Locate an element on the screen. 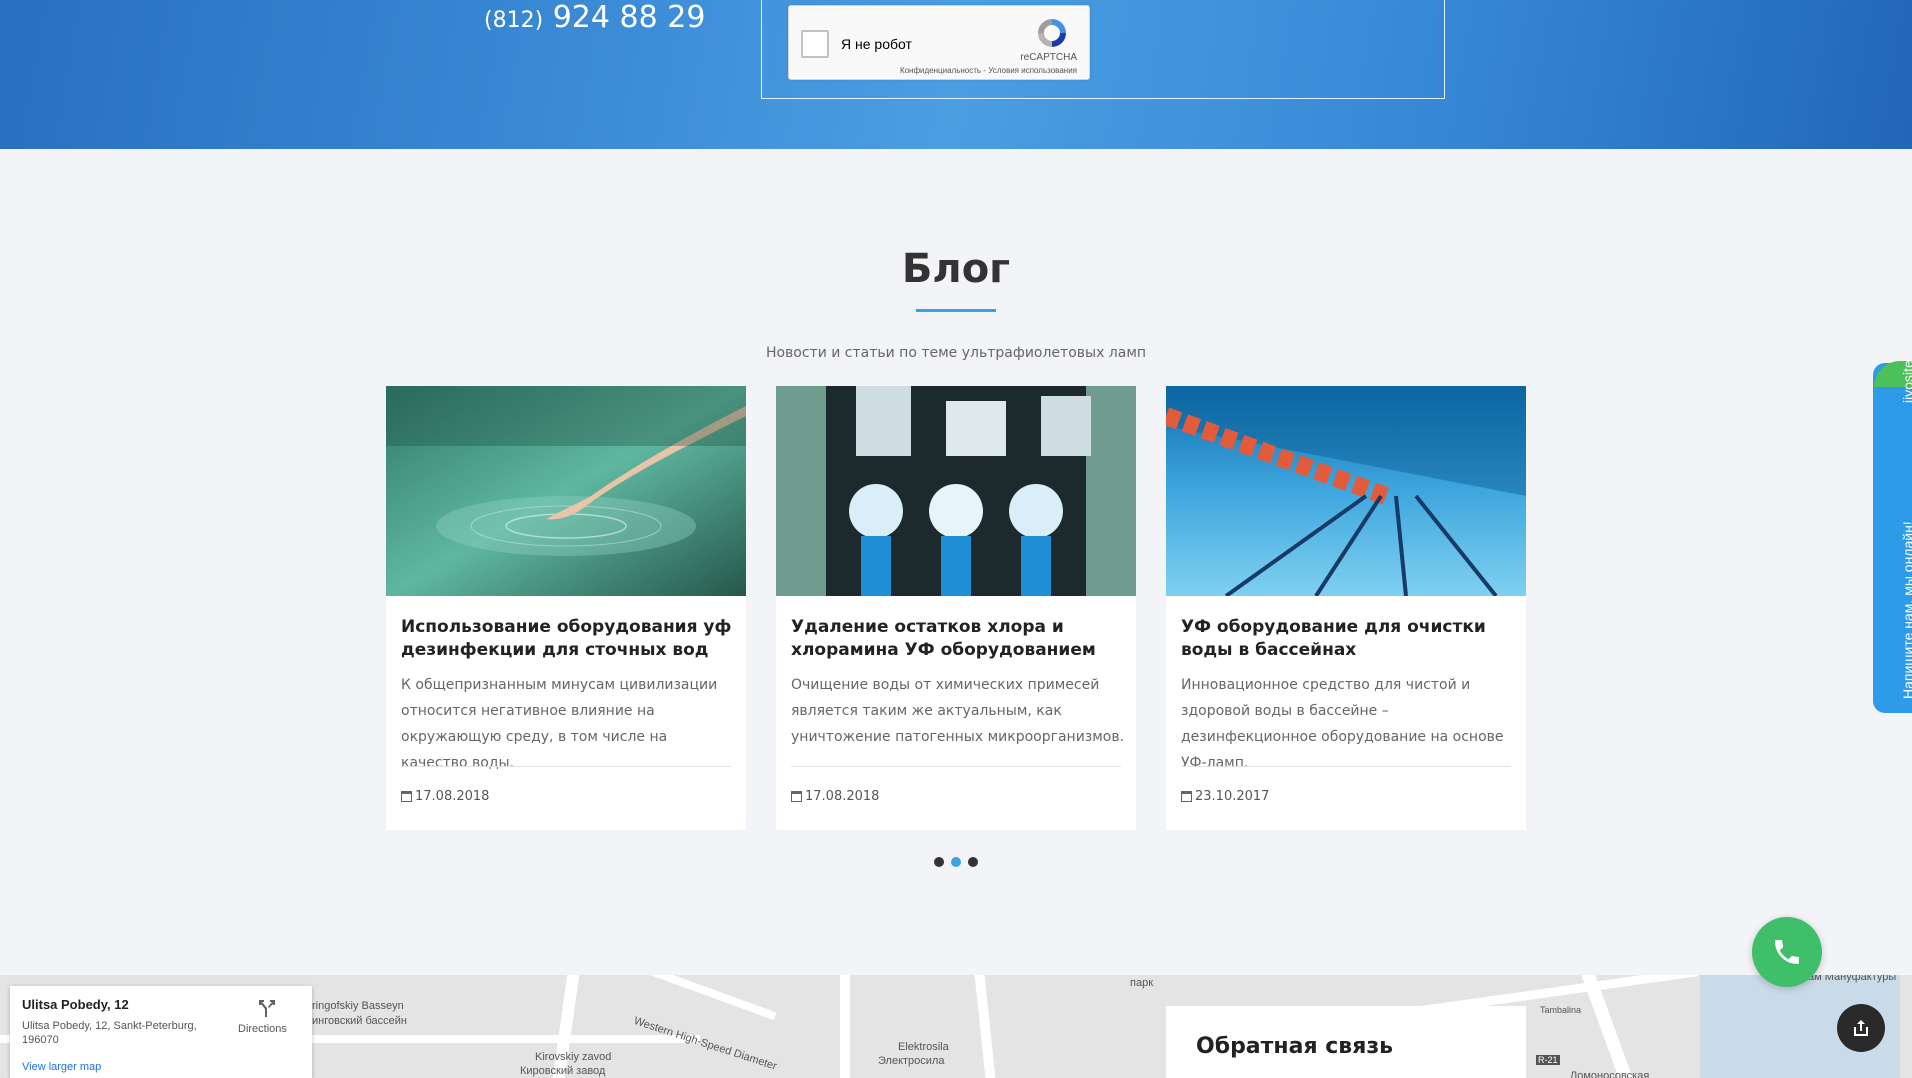 This screenshot has height=1078, width=1912. blog-card-date-text: 23.10.2017 is located at coordinates (1232, 796).